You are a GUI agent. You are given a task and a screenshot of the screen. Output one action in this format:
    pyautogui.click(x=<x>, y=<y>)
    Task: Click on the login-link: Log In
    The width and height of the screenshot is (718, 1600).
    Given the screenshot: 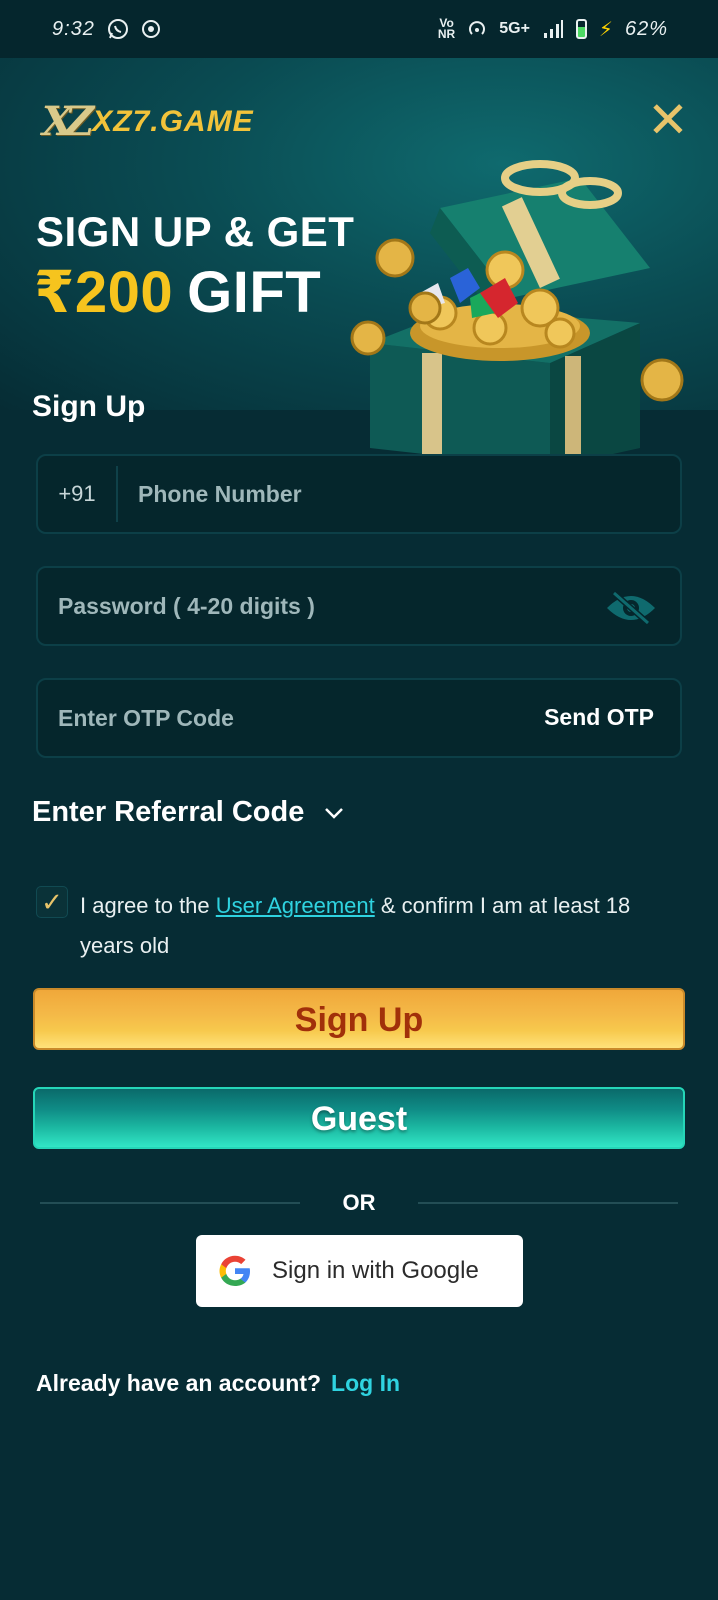 What is the action you would take?
    pyautogui.click(x=365, y=1383)
    